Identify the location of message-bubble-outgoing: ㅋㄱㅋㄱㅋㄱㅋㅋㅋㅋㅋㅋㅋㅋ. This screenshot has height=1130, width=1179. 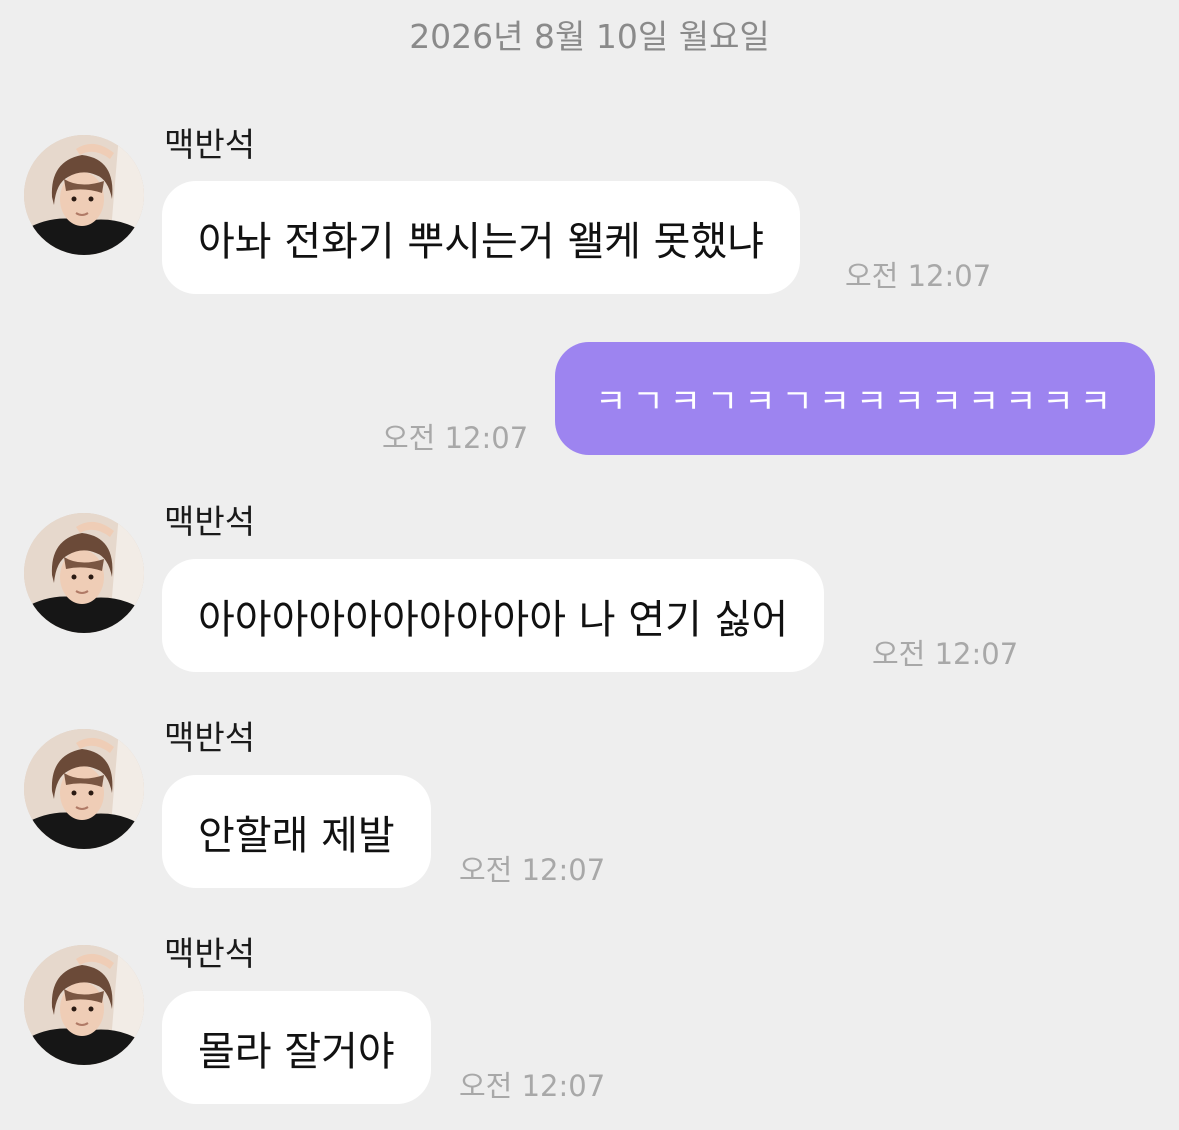
(855, 398).